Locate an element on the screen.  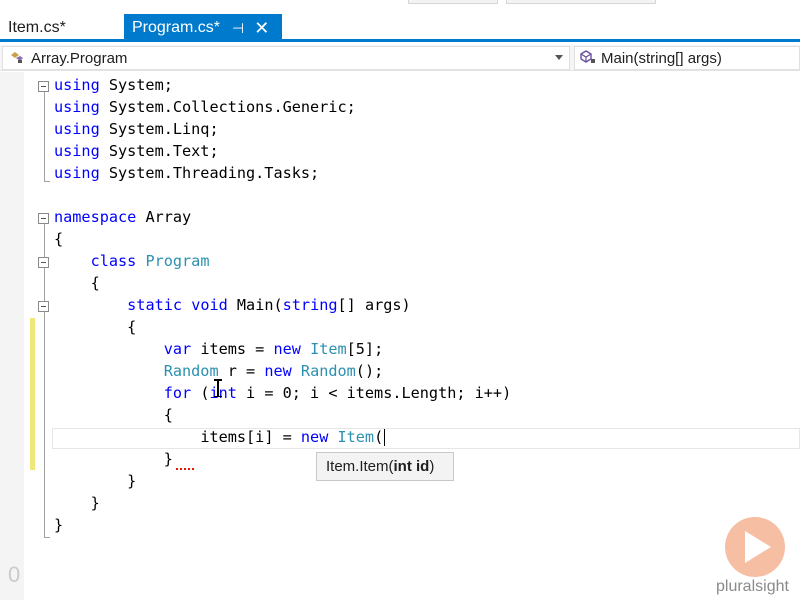
type-dropdown-value: Array.Program is located at coordinates (79, 58).